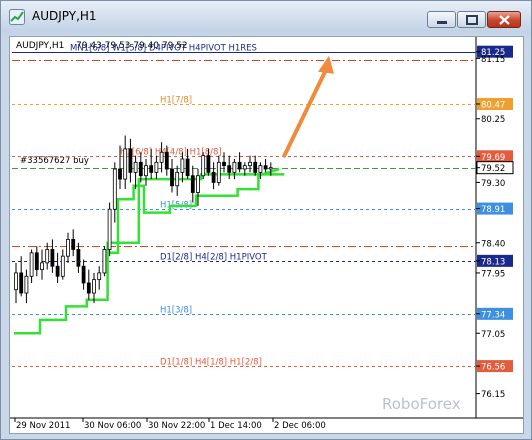  Describe the element at coordinates (493, 244) in the screenshot. I see `price-label: 78.40` at that location.